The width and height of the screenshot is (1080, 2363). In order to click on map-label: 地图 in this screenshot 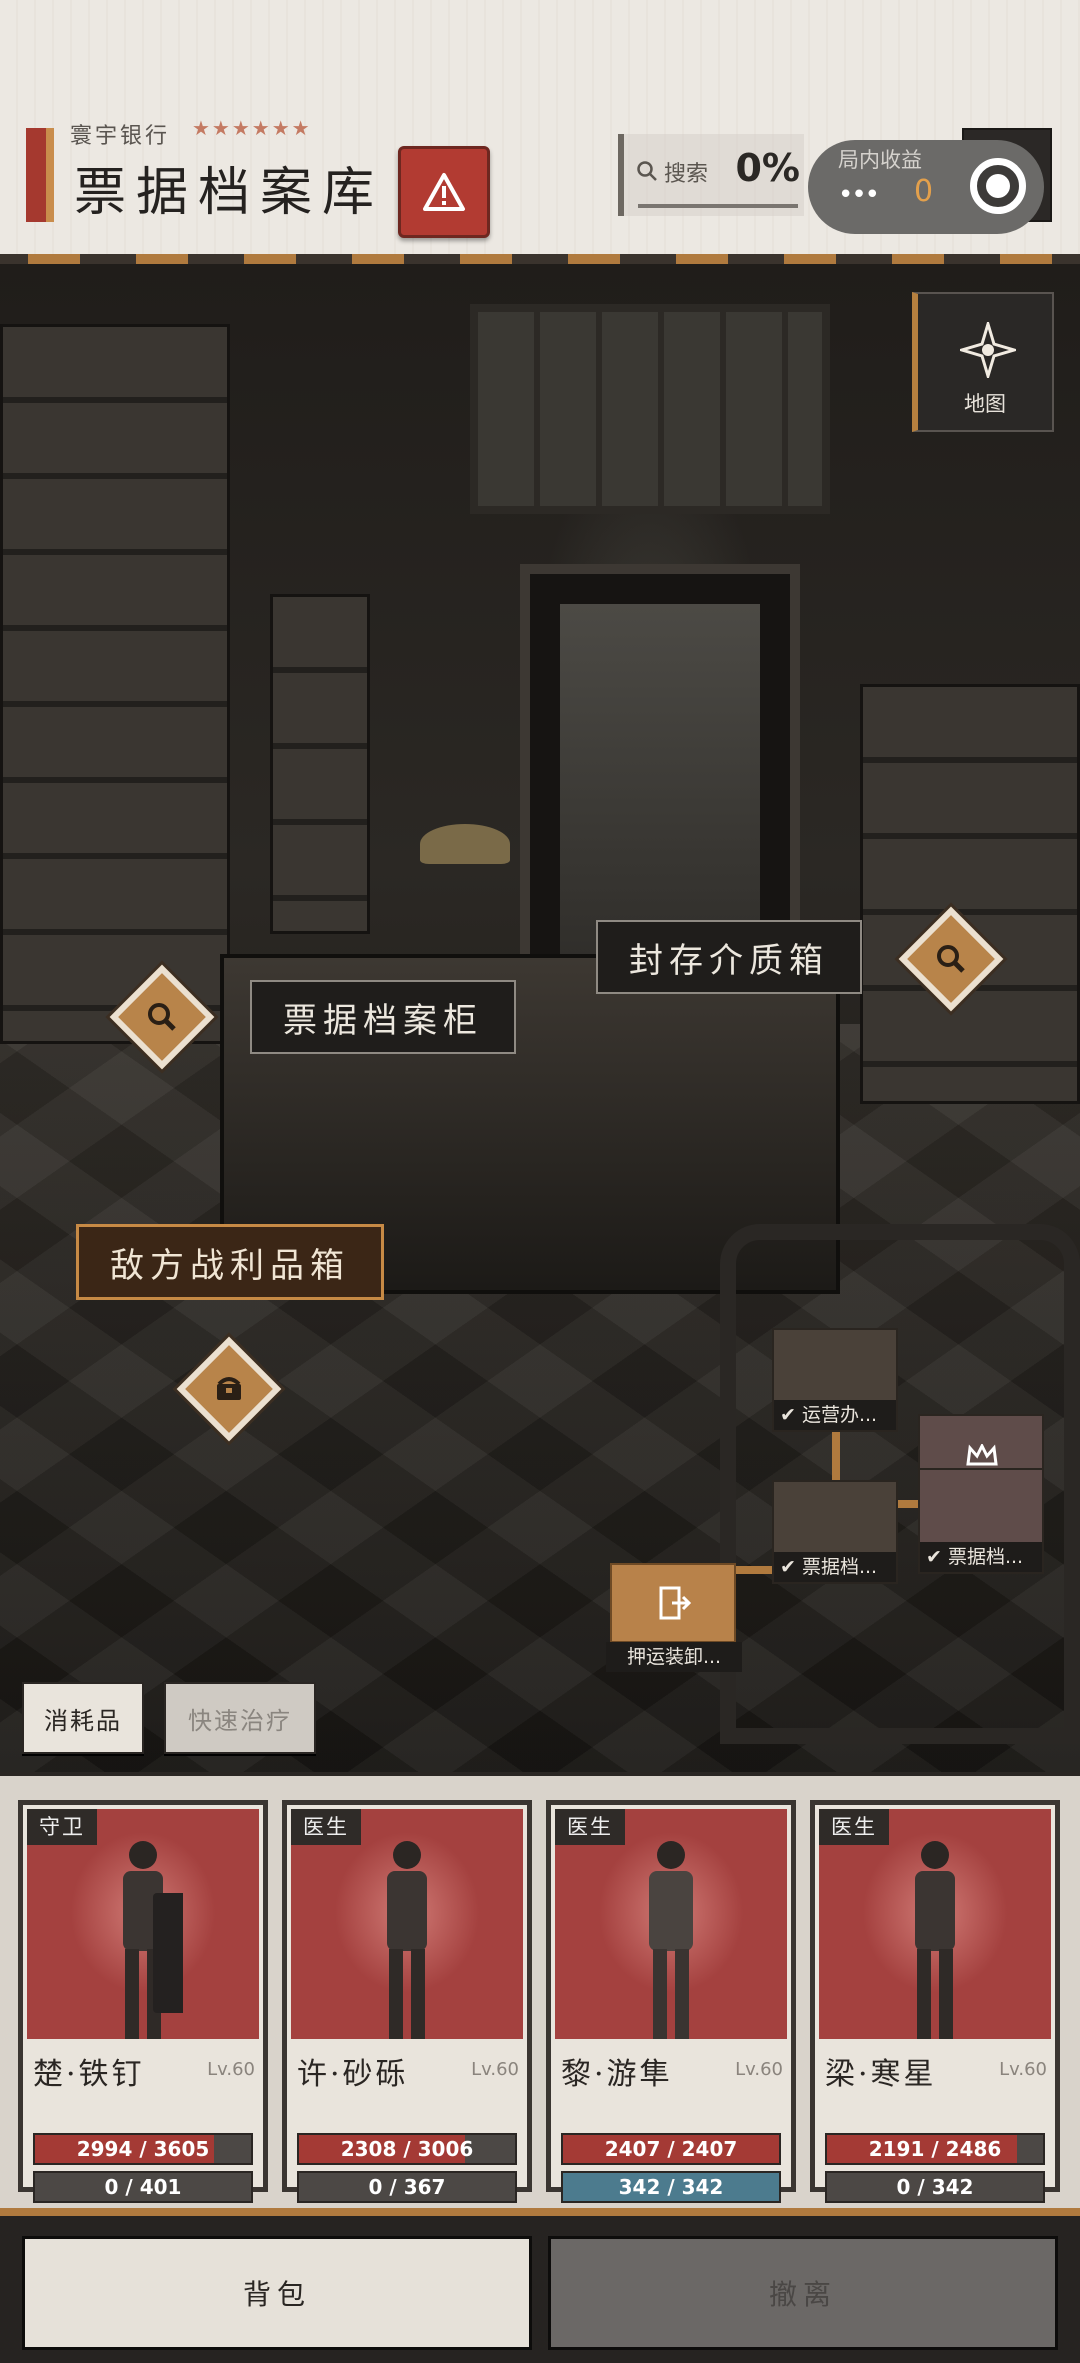, I will do `click(985, 404)`.